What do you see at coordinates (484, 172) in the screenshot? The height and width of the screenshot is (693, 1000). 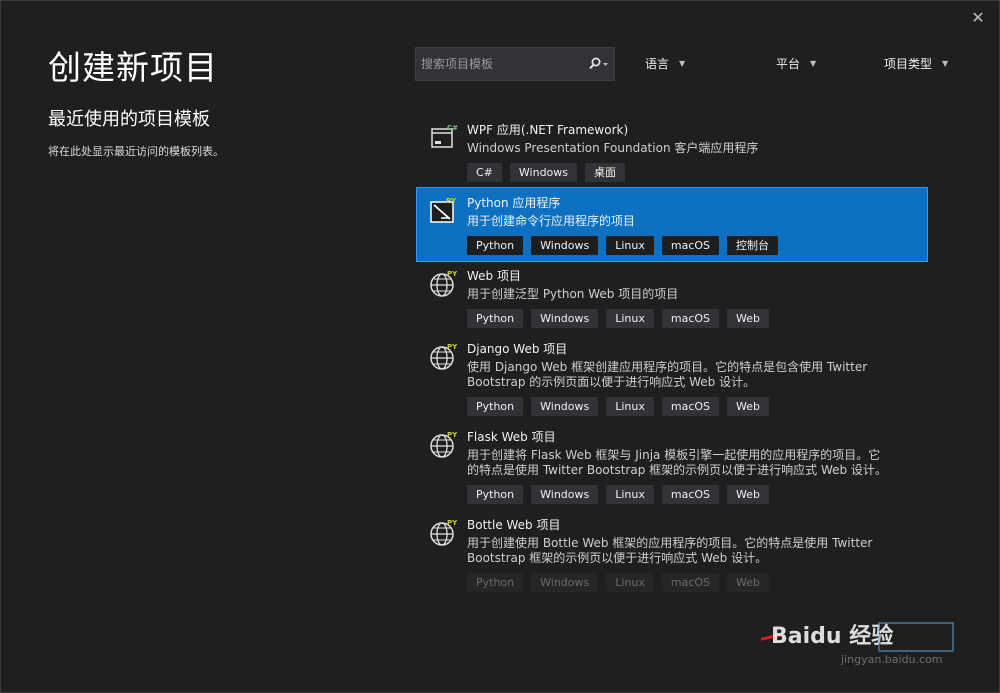 I see `tag: C#` at bounding box center [484, 172].